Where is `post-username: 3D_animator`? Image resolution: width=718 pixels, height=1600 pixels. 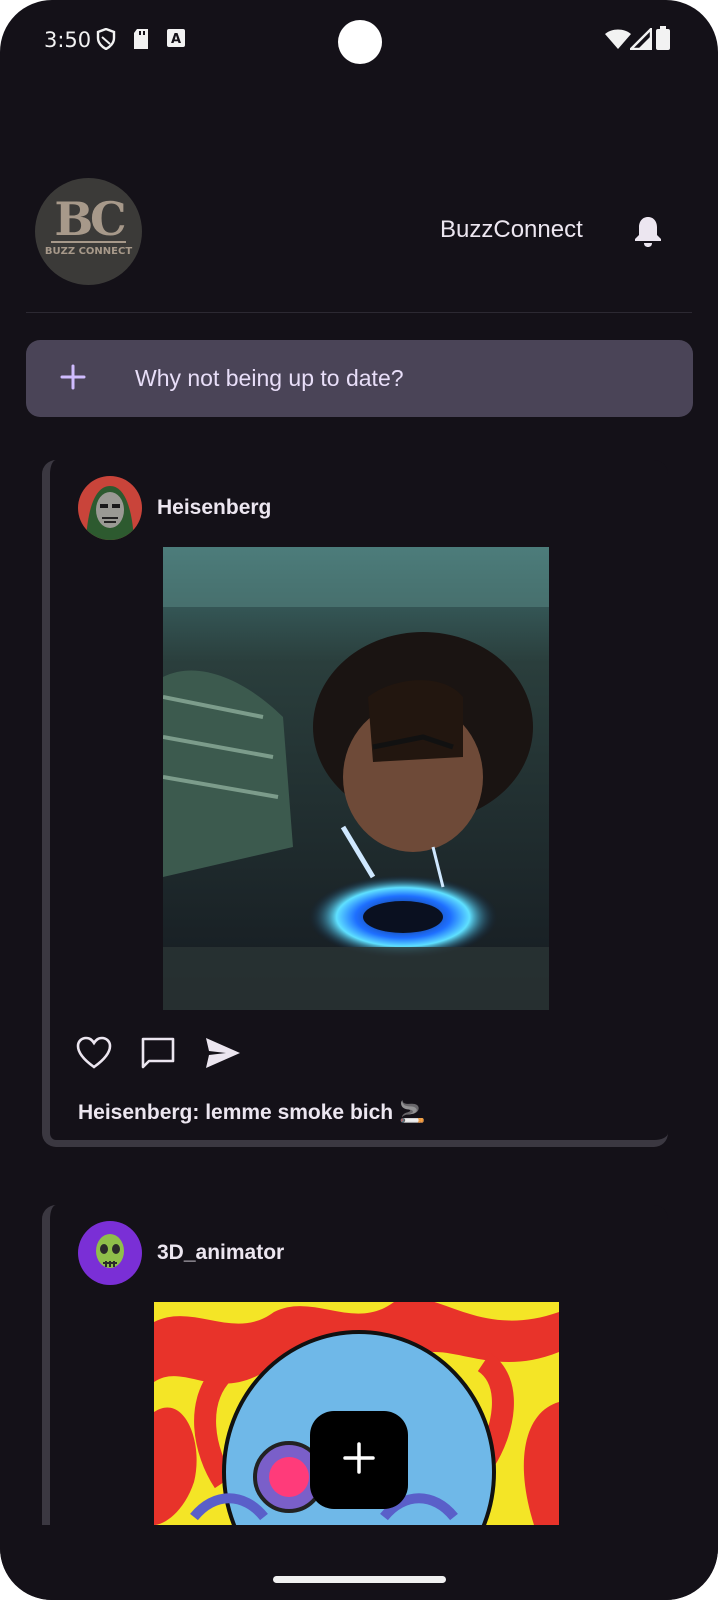
post-username: 3D_animator is located at coordinates (220, 1253).